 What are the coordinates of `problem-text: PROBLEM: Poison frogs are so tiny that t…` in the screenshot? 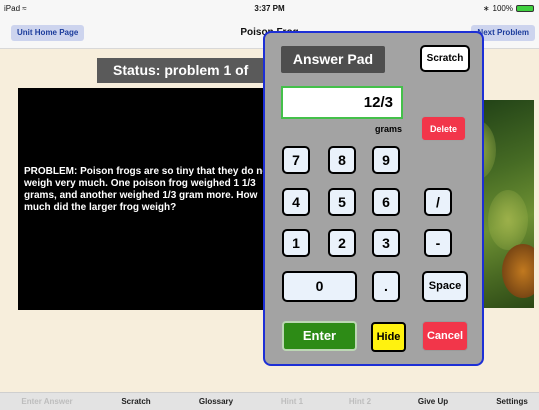 It's located at (148, 189).